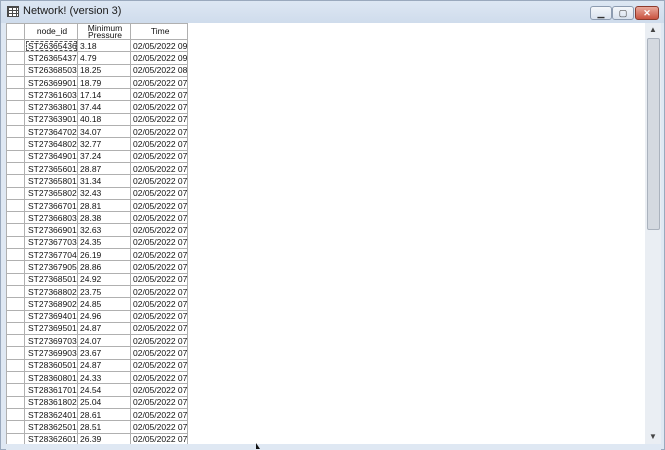 This screenshot has width=665, height=450. Describe the element at coordinates (647, 13) in the screenshot. I see `close-button: ✕` at that location.